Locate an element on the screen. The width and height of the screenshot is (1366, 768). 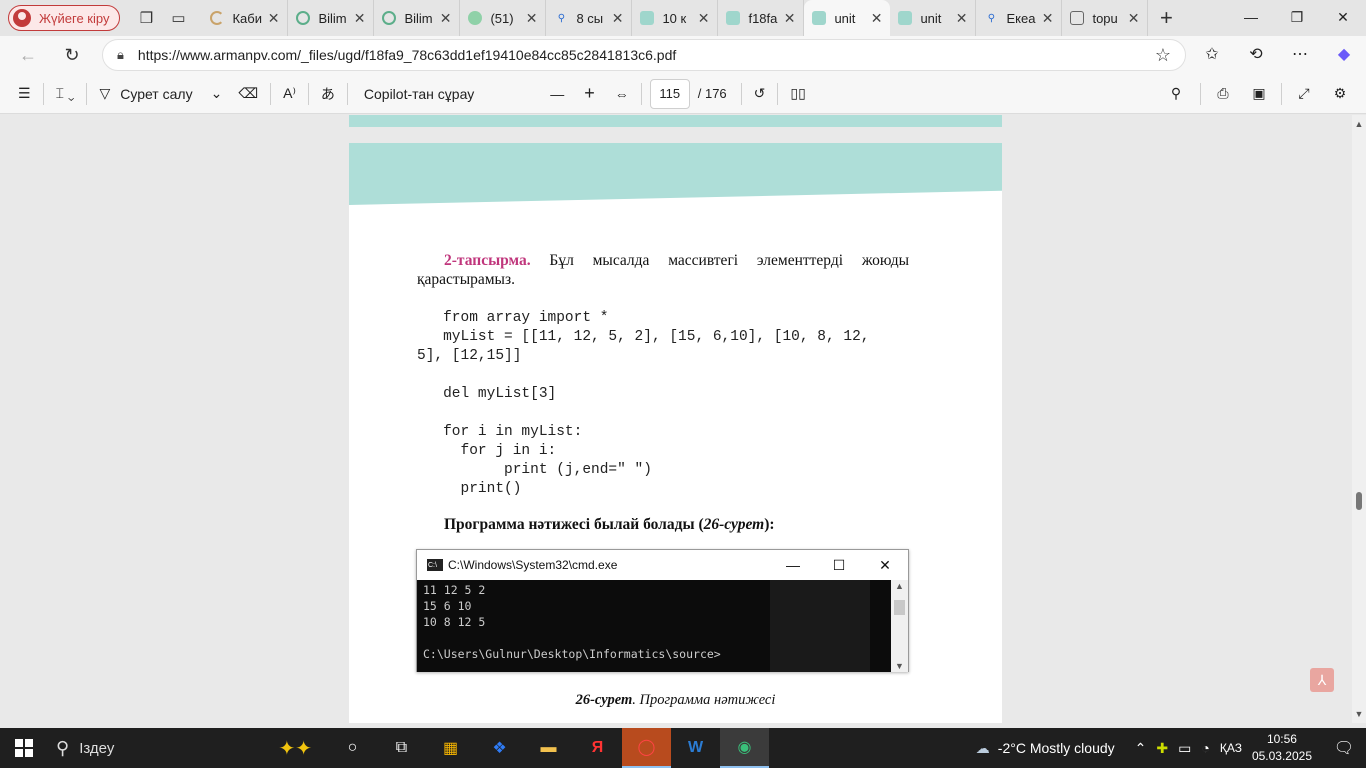
yandex-icon: Я is located at coordinates (597, 748).